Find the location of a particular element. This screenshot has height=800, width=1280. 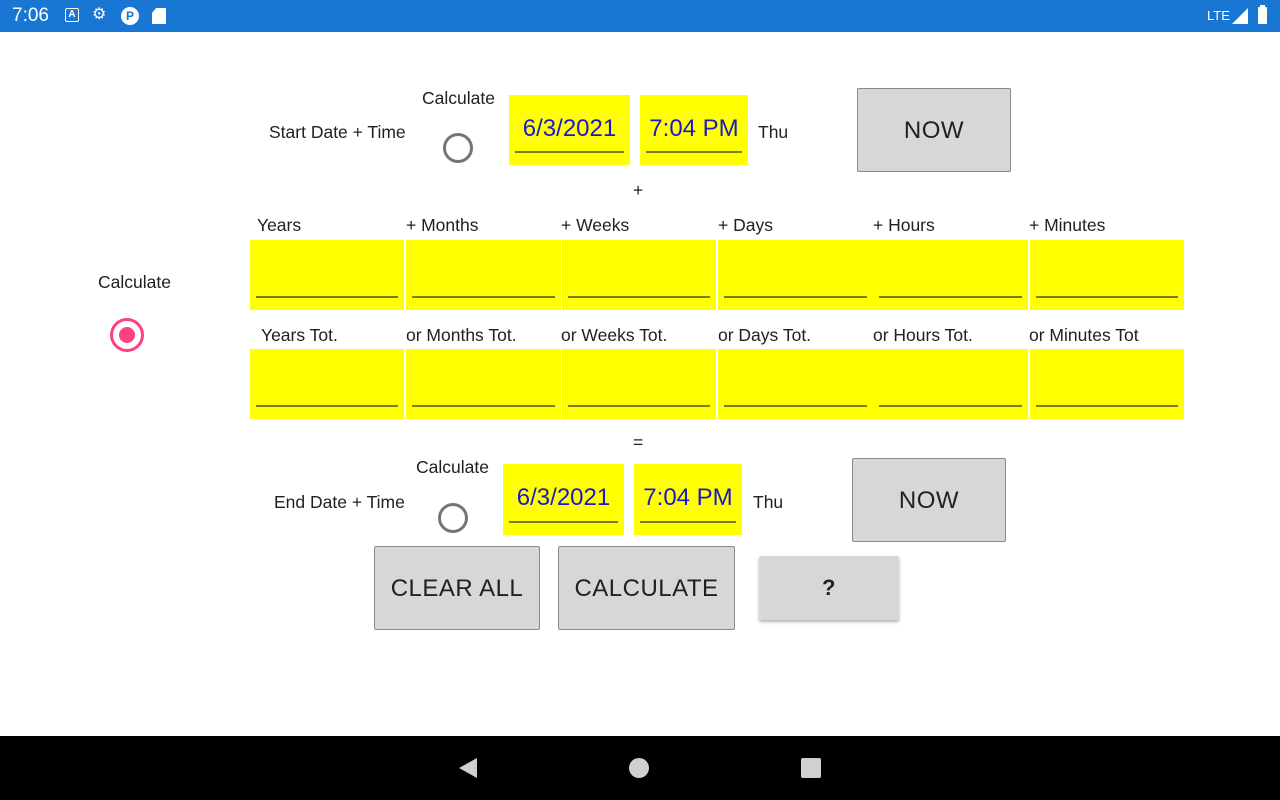

navigation-bar is located at coordinates (640, 768).